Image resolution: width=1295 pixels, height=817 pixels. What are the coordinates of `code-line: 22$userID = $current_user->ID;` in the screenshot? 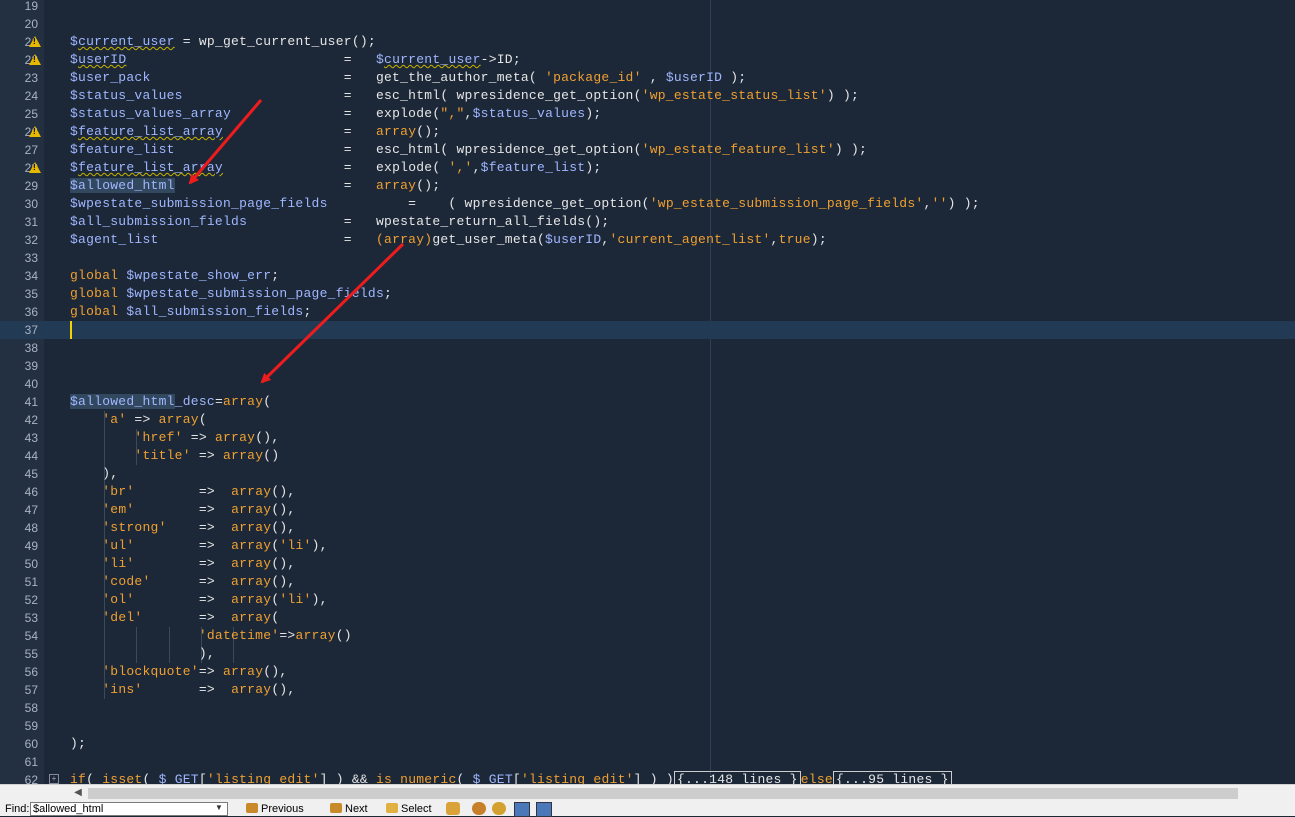 It's located at (647, 60).